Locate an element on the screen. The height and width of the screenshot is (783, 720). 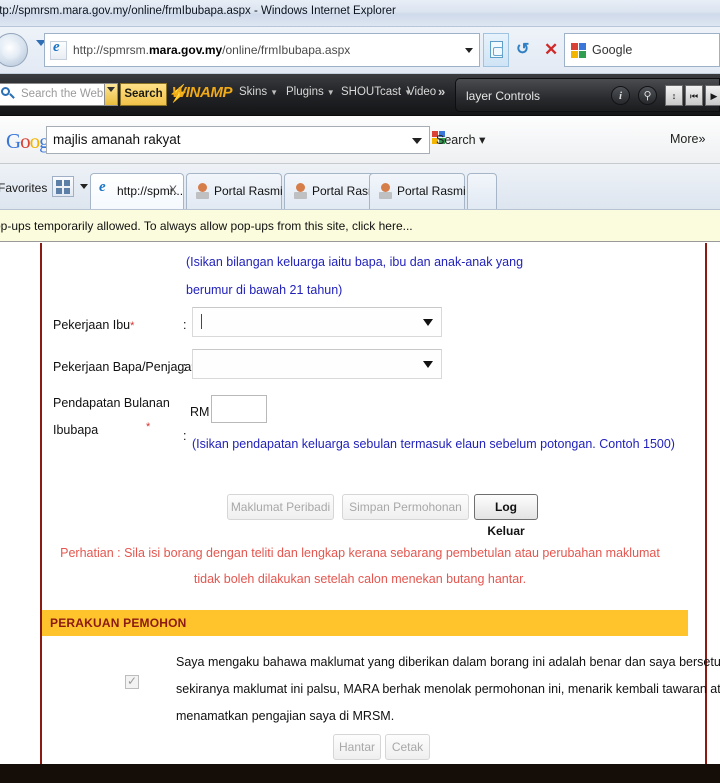
compatibility-view-button is located at coordinates (496, 50).